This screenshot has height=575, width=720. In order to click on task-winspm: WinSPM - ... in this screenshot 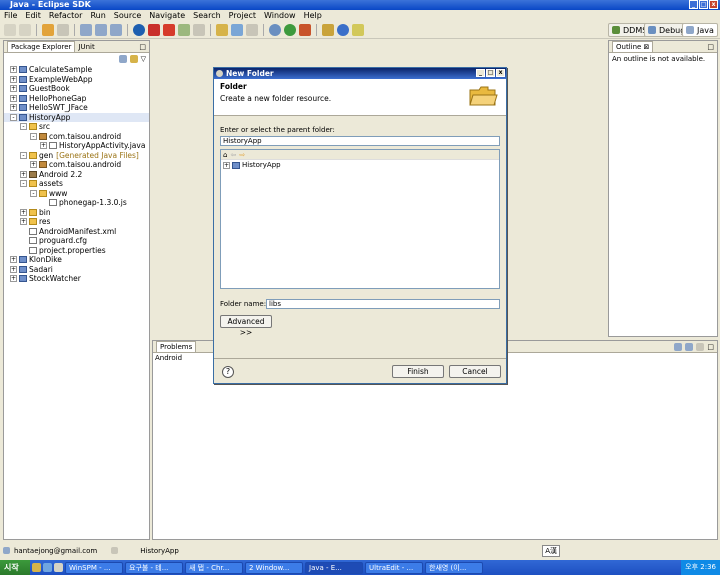, I will do `click(94, 567)`.